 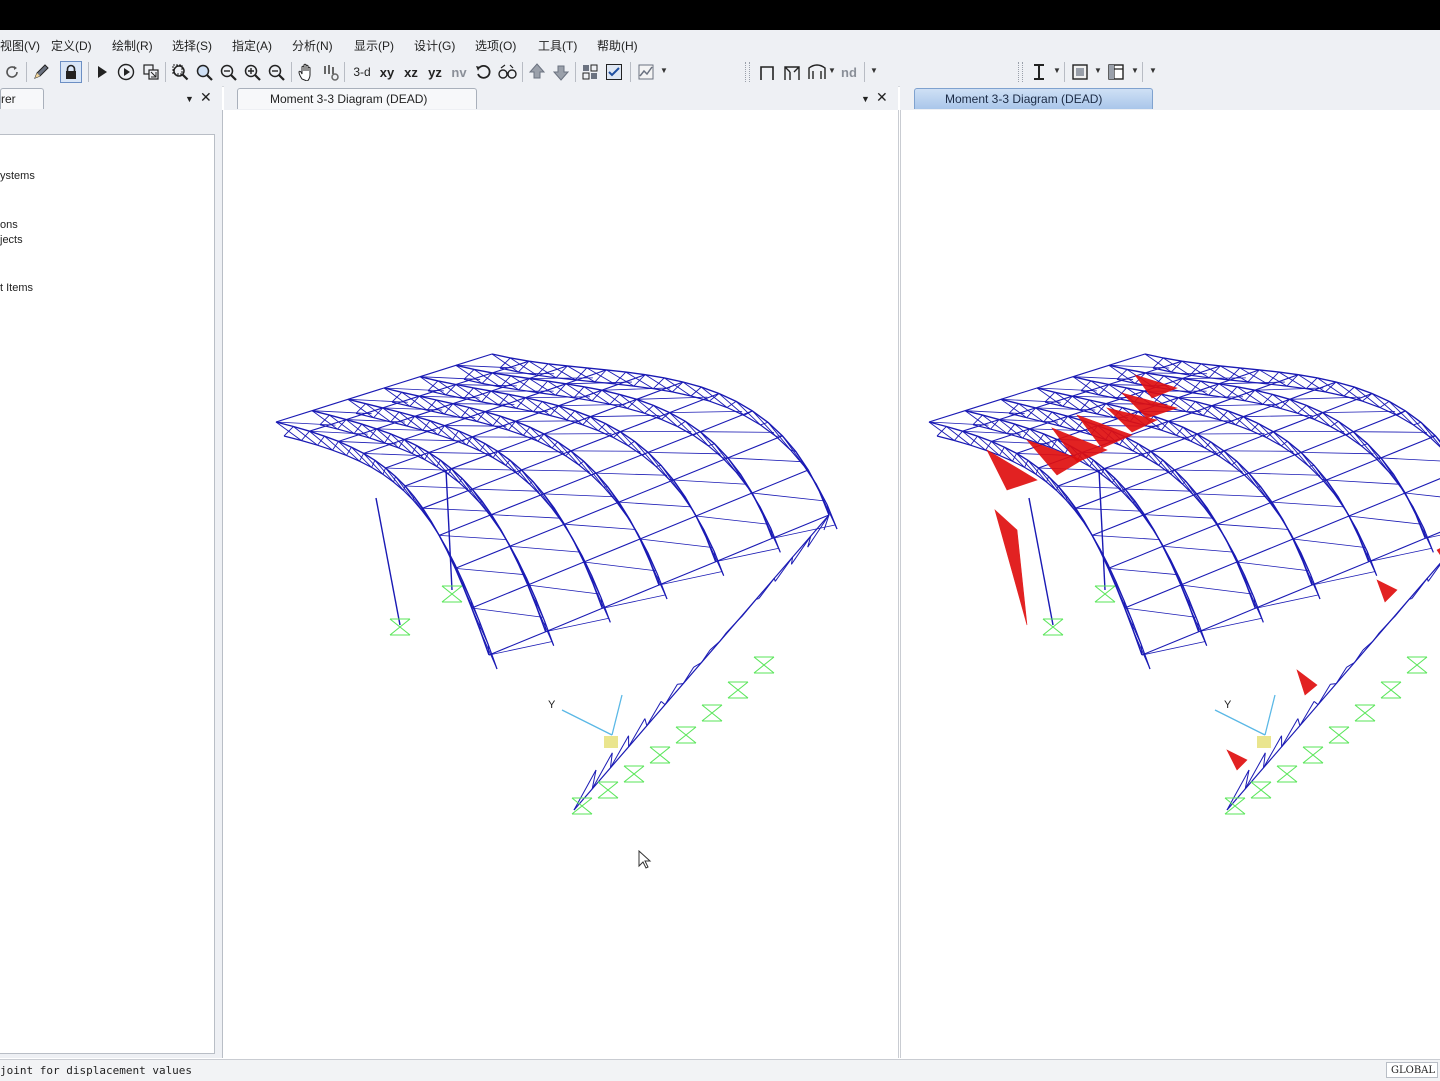 I want to click on zoom-window-icon, so click(x=180, y=72).